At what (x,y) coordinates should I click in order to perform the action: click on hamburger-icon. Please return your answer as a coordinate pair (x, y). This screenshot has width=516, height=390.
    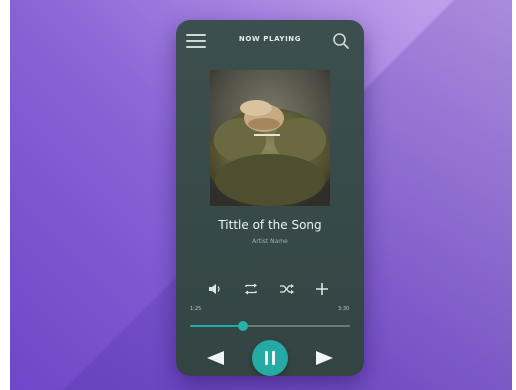
    Looking at the image, I should click on (196, 41).